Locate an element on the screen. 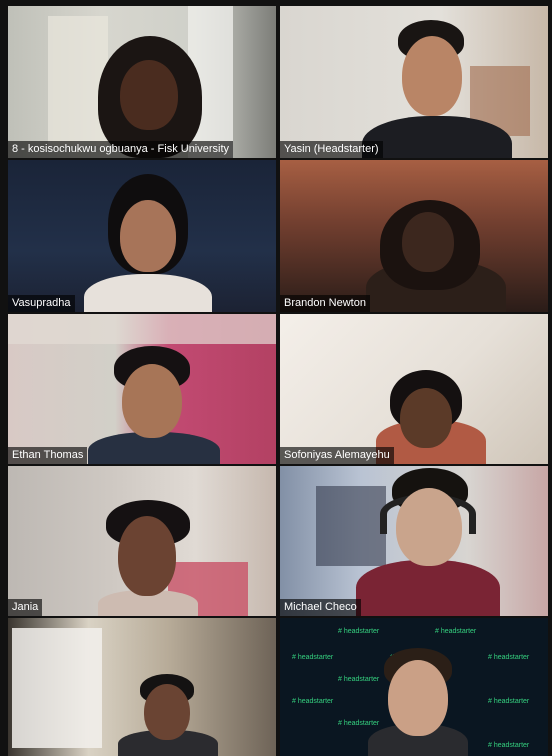 The image size is (552, 756). participant-name: Yasin (Headstarter) is located at coordinates (331, 149).